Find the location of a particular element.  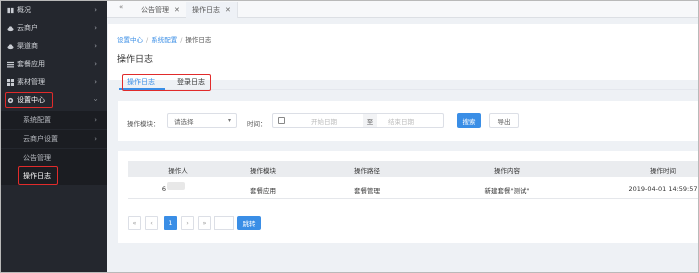

grid-icon is located at coordinates (10, 82).